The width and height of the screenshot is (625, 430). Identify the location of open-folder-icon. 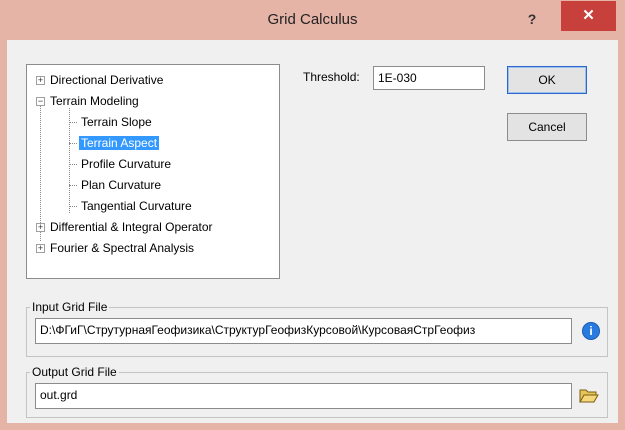
(589, 395).